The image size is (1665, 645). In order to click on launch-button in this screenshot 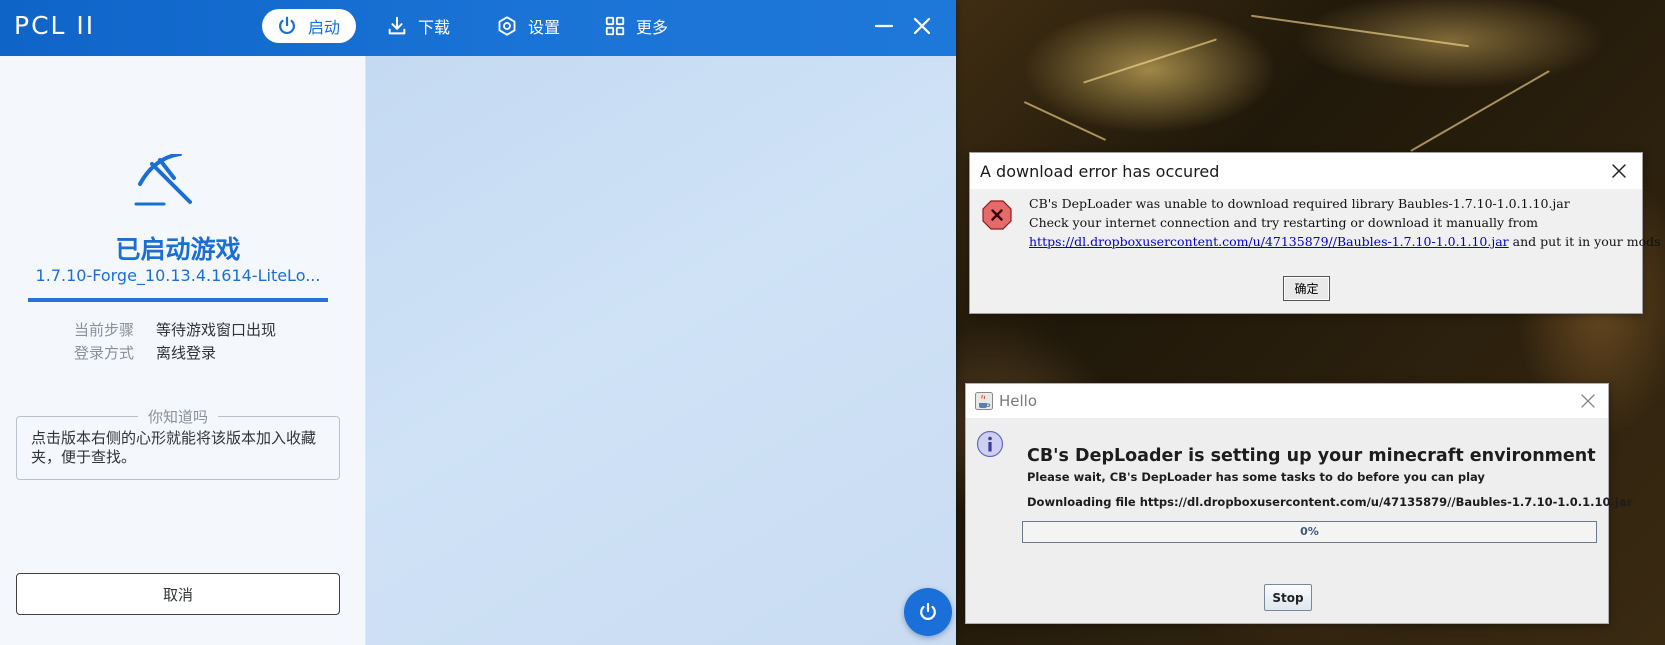, I will do `click(928, 612)`.